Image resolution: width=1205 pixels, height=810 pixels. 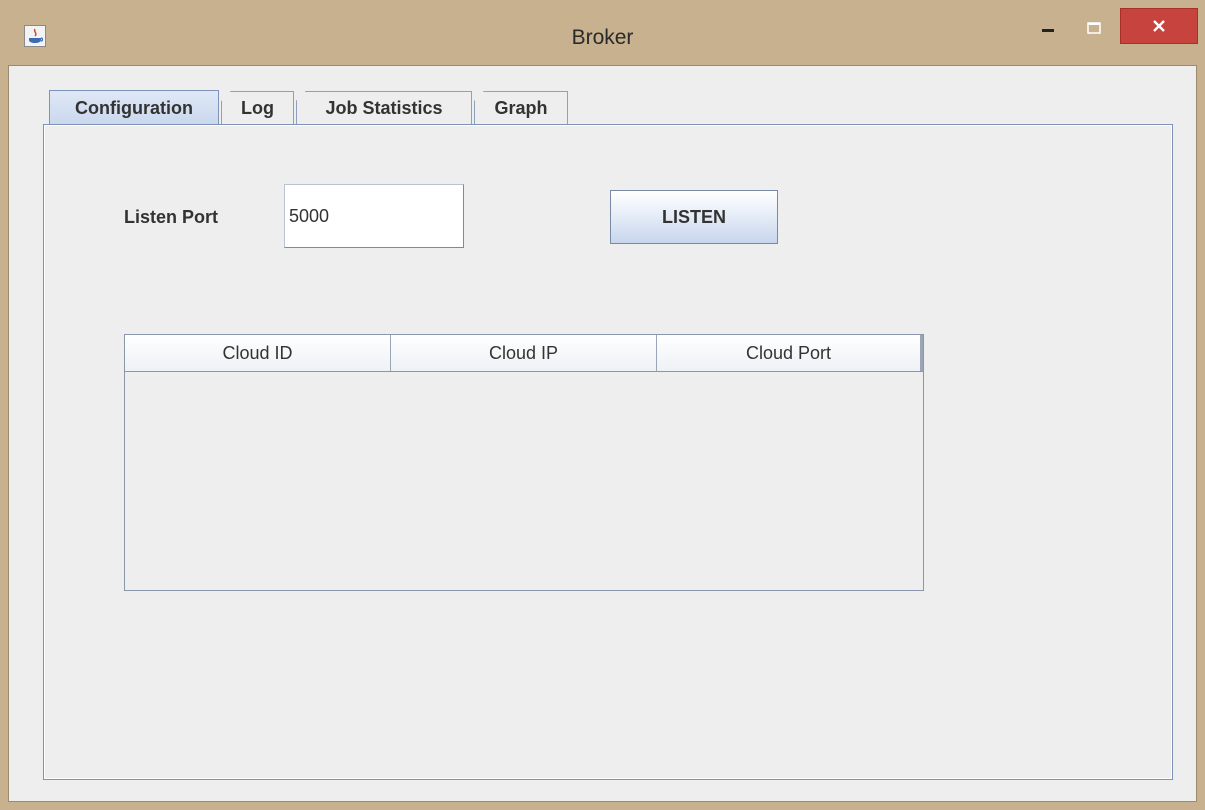 I want to click on title-bar: Broker, so click(x=602, y=32).